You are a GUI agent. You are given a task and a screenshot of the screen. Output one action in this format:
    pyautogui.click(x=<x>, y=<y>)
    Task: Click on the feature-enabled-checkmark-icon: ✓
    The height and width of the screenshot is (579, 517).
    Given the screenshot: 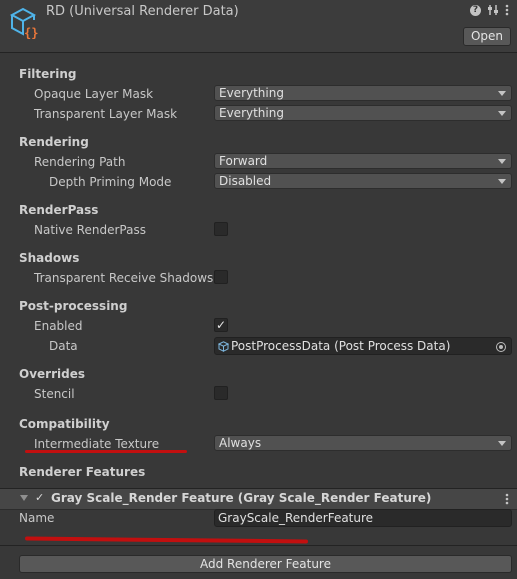 What is the action you would take?
    pyautogui.click(x=39, y=497)
    